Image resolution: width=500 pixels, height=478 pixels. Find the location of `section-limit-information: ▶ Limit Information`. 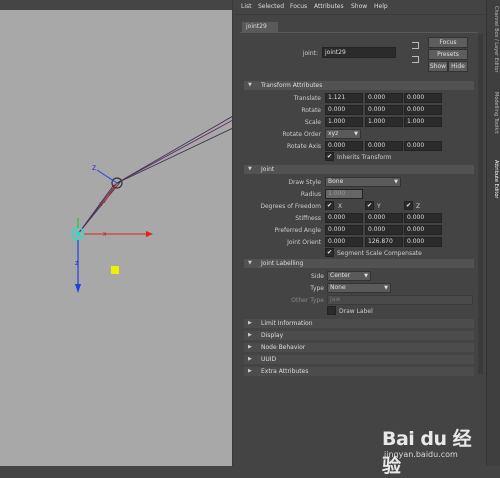

section-limit-information: ▶ Limit Information is located at coordinates (359, 323).